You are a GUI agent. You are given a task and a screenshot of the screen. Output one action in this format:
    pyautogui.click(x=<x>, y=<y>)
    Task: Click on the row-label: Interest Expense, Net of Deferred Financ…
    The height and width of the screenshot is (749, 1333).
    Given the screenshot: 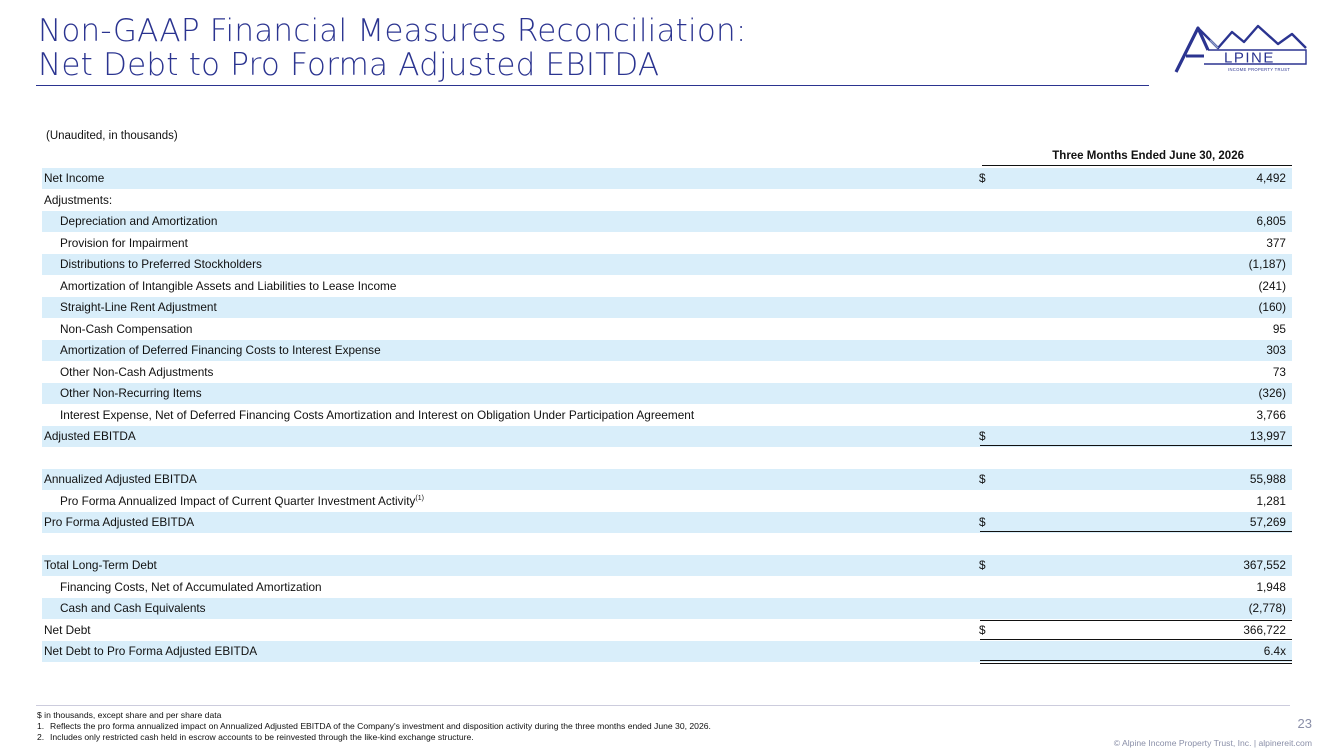 What is the action you would take?
    pyautogui.click(x=377, y=415)
    